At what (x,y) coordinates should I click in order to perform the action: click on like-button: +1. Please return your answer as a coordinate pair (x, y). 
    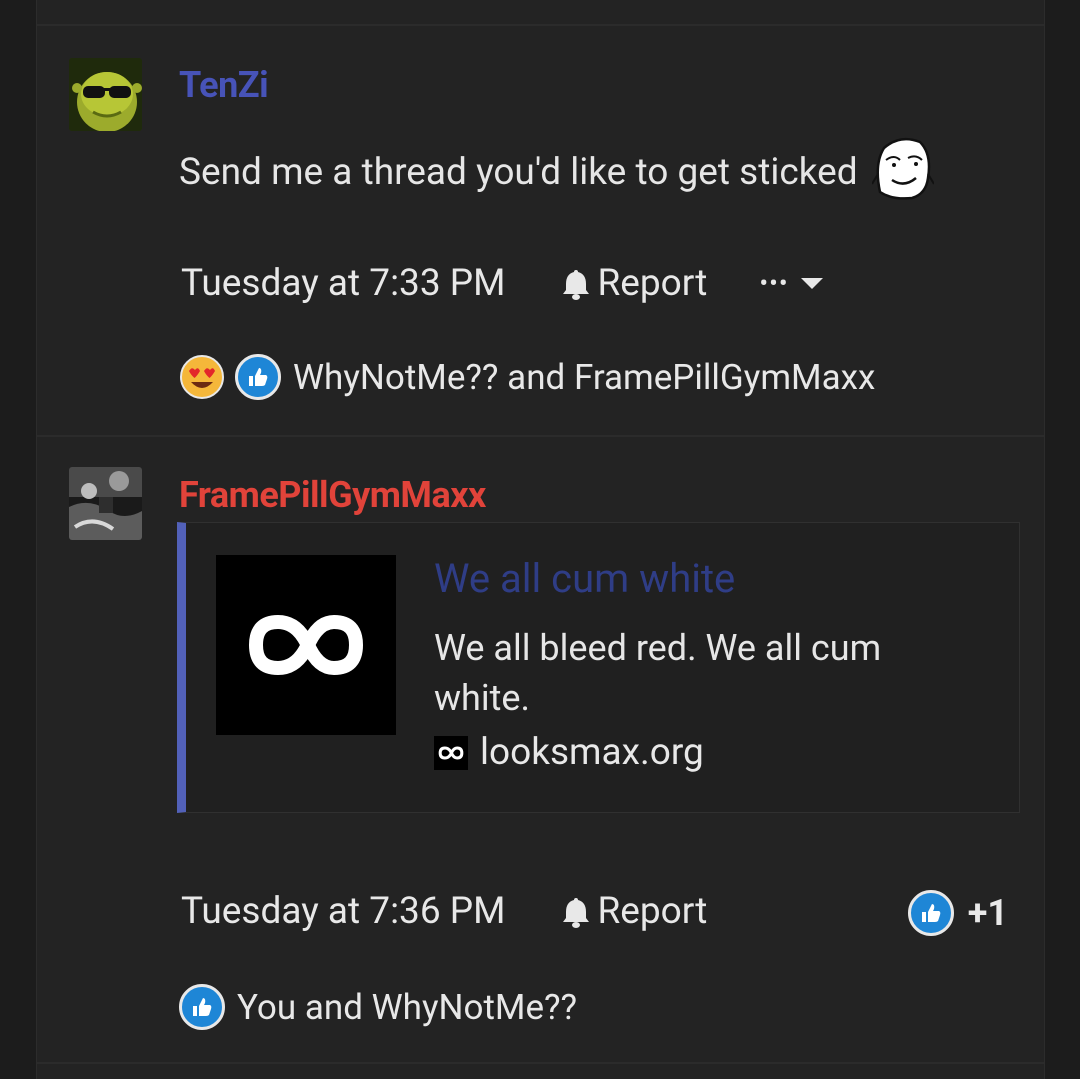
    Looking at the image, I should click on (957, 913).